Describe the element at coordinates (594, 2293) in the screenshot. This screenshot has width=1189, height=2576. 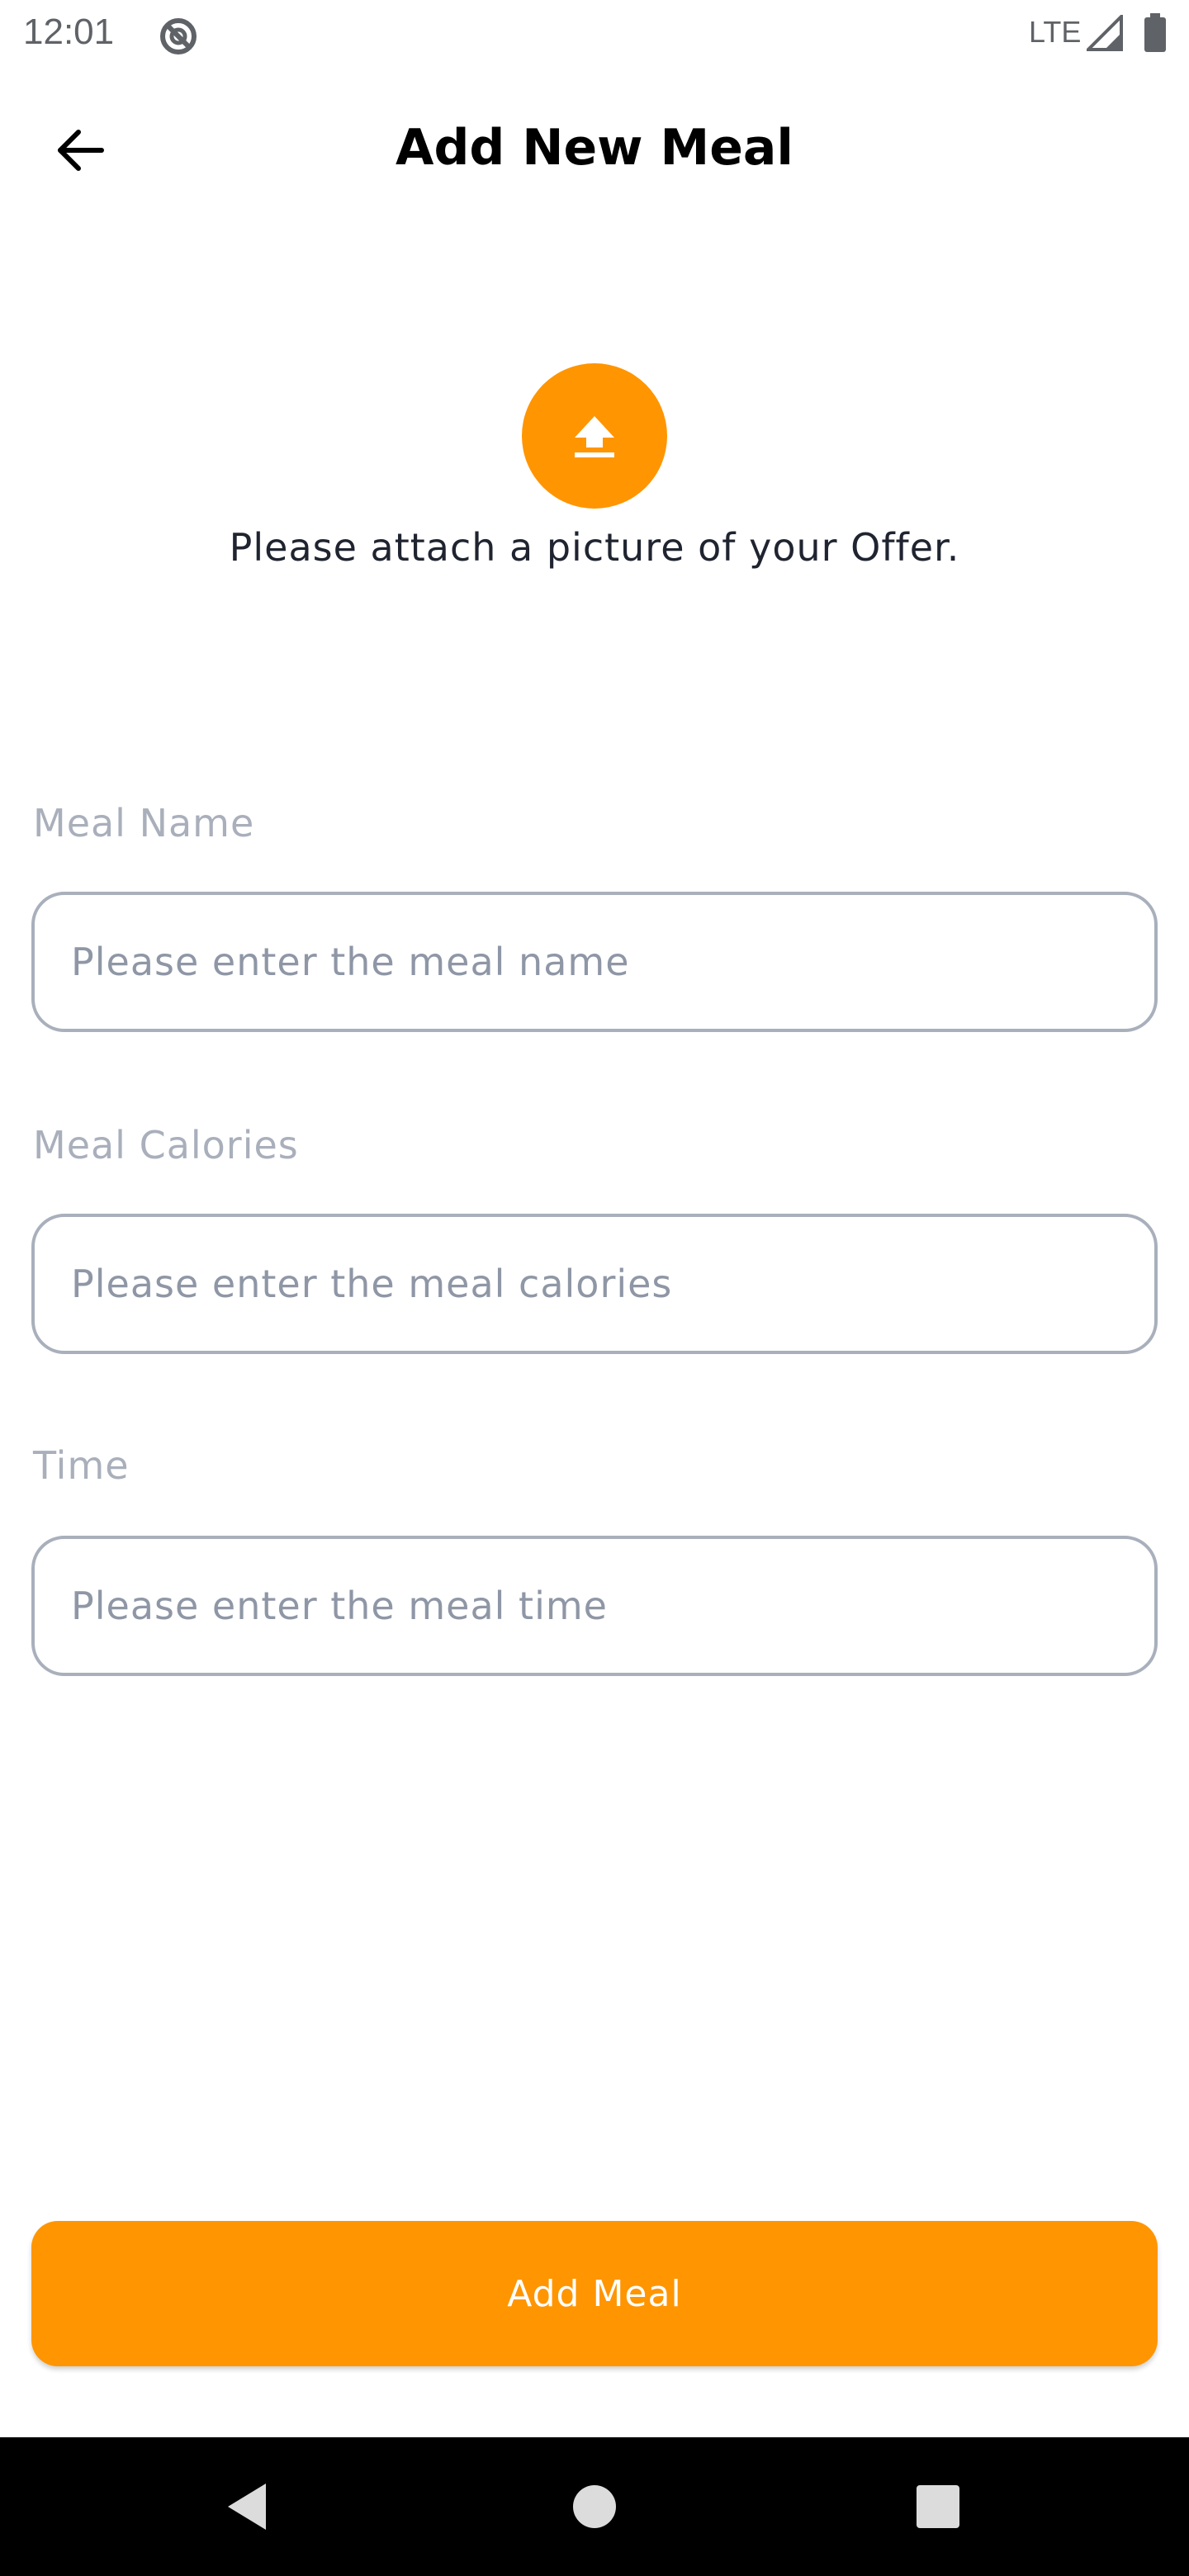
I see `add-meal-button: Add Meal` at that location.